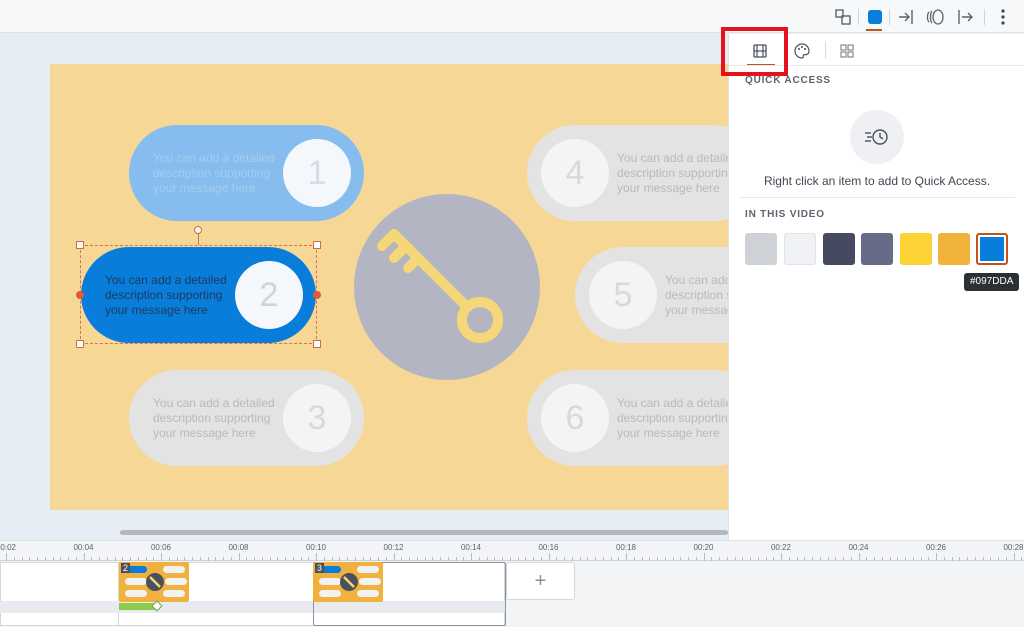  I want to click on tick-label: 00:24, so click(858, 547).